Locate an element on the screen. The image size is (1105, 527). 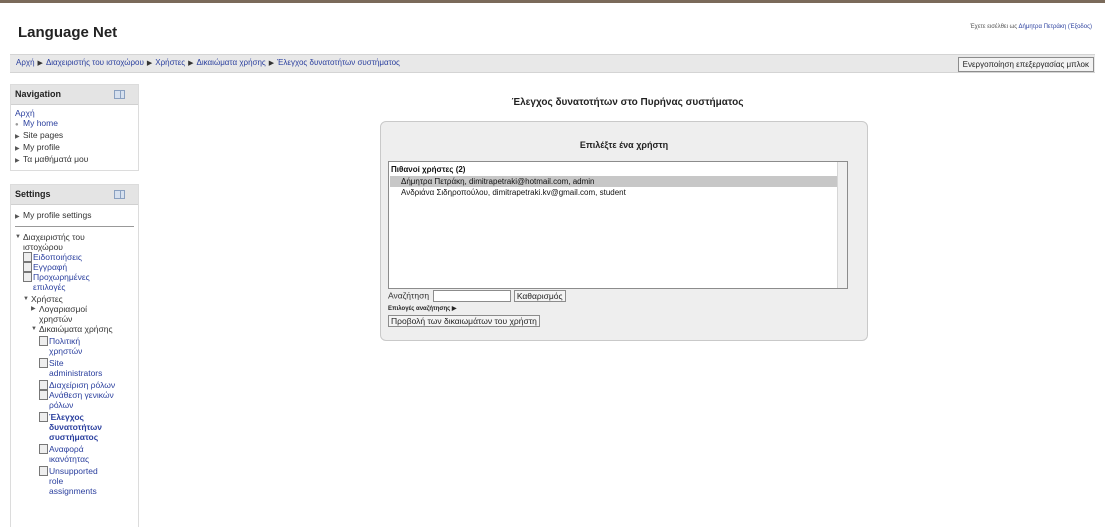
settings-my-profile: My profile settings is located at coordinates (57, 215).